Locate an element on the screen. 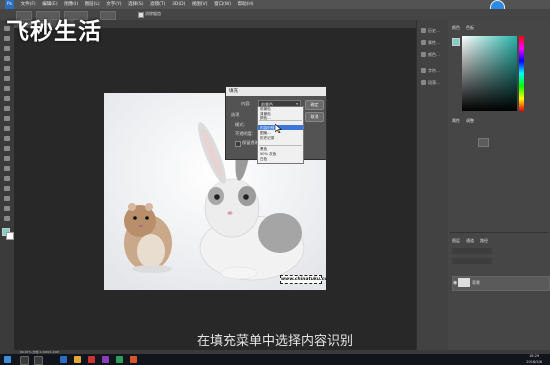 This screenshot has height=365, width=550. start-icon is located at coordinates (7, 359).